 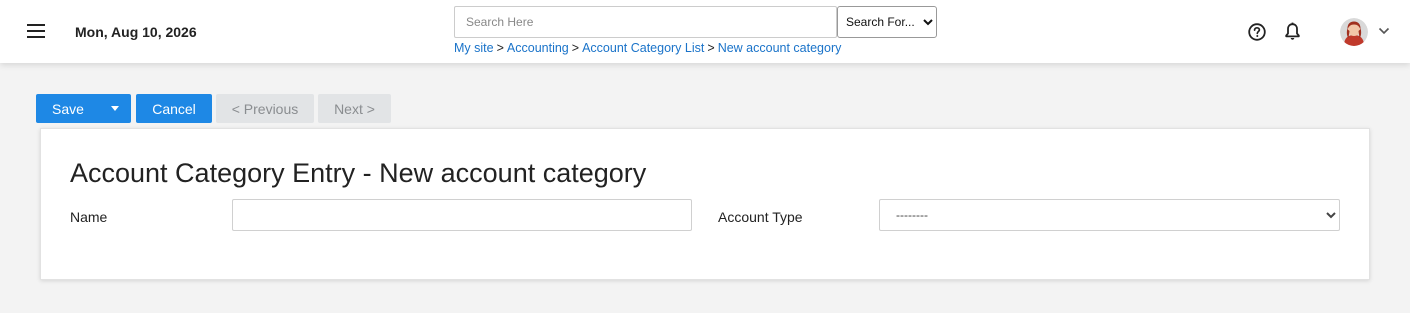 What do you see at coordinates (1257, 32) in the screenshot?
I see `help-circle-icon` at bounding box center [1257, 32].